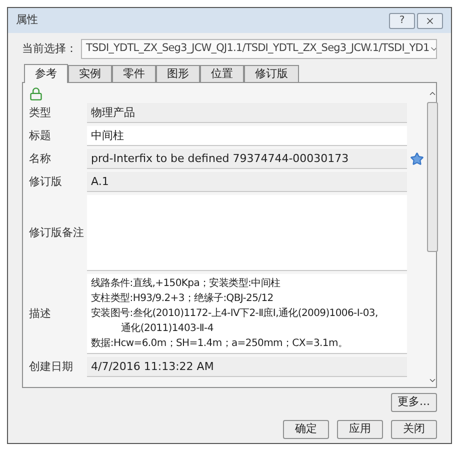  I want to click on field-label: 创建日期, so click(51, 366).